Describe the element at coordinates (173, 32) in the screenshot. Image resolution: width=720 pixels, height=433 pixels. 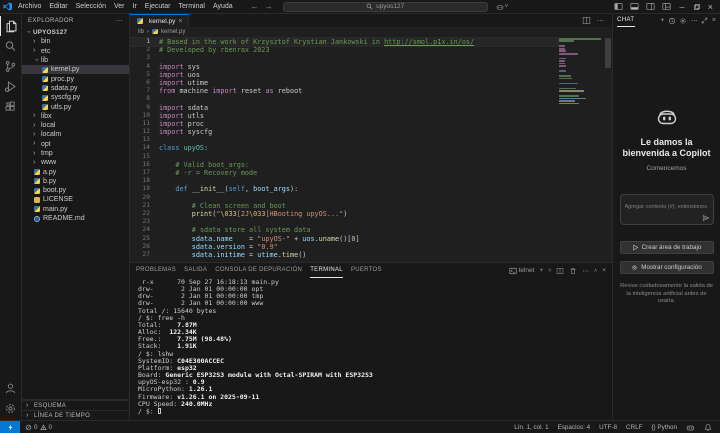
I see `breadcrumb-file: kernel.py` at that location.